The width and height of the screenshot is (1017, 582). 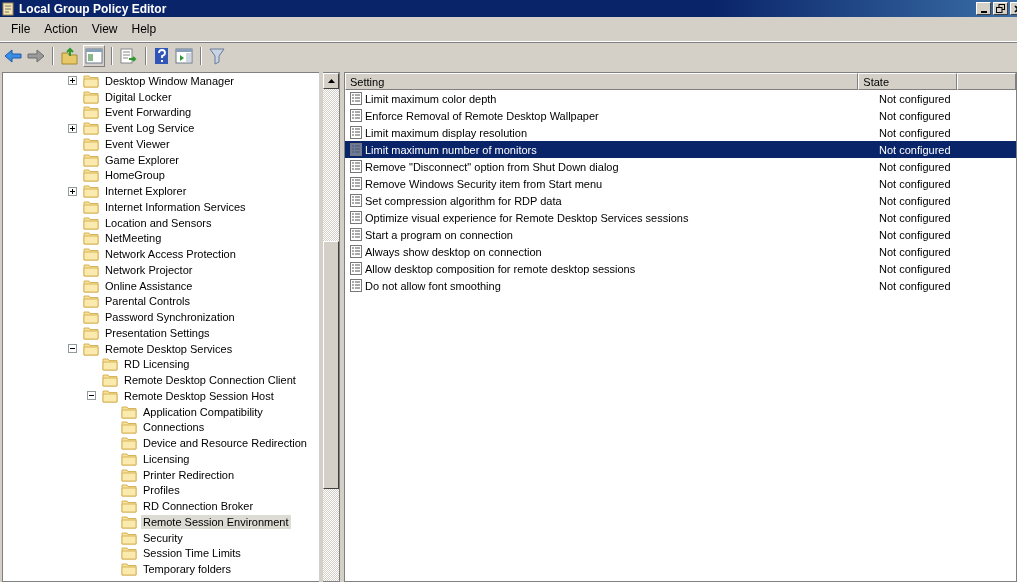 What do you see at coordinates (137, 143) in the screenshot?
I see `tree-item: Event Viewer` at bounding box center [137, 143].